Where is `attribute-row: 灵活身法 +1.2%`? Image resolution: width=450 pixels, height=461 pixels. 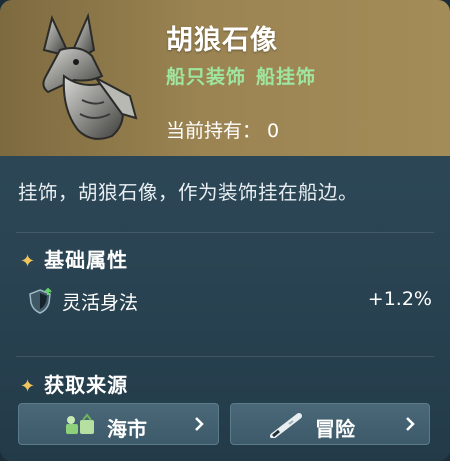
attribute-row: 灵活身法 +1.2% is located at coordinates (227, 301).